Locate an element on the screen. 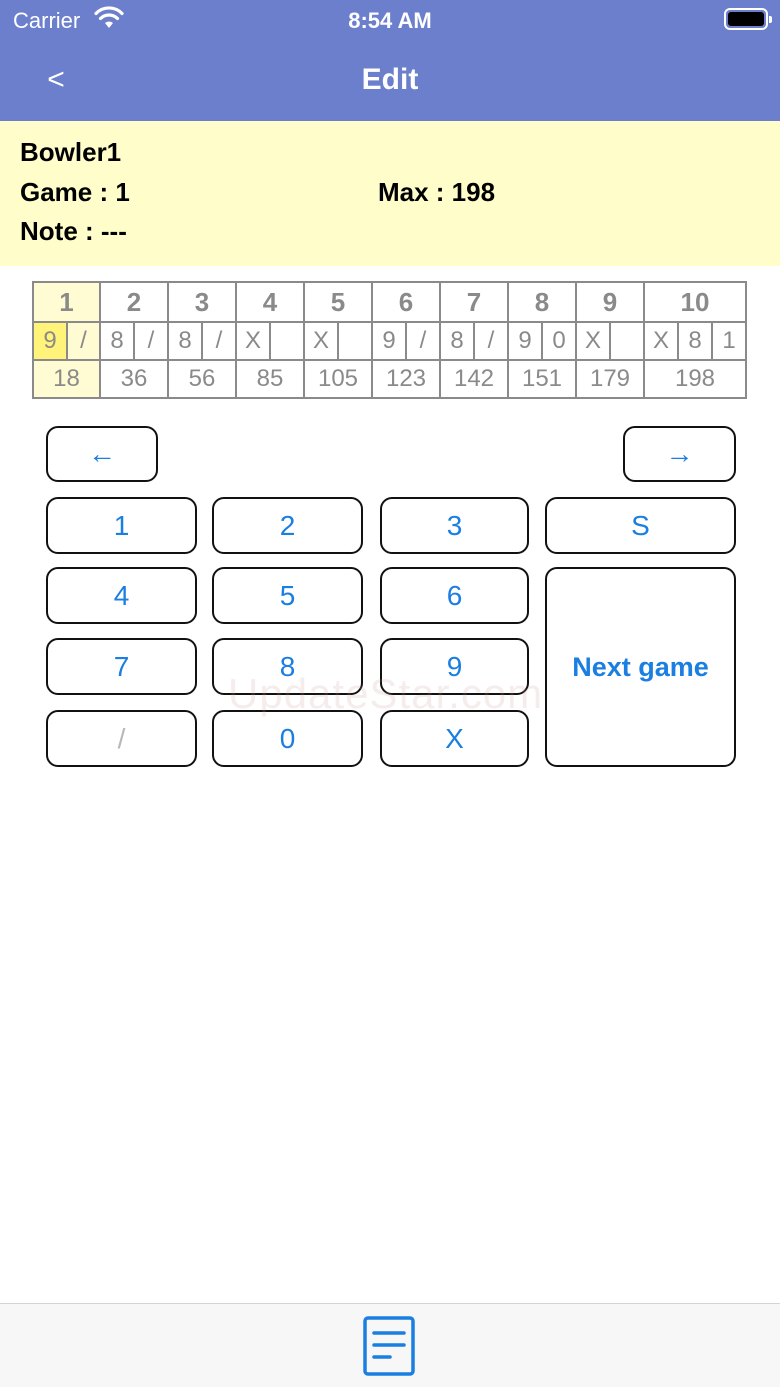 The image size is (780, 1387). frame-total: 36 is located at coordinates (134, 379).